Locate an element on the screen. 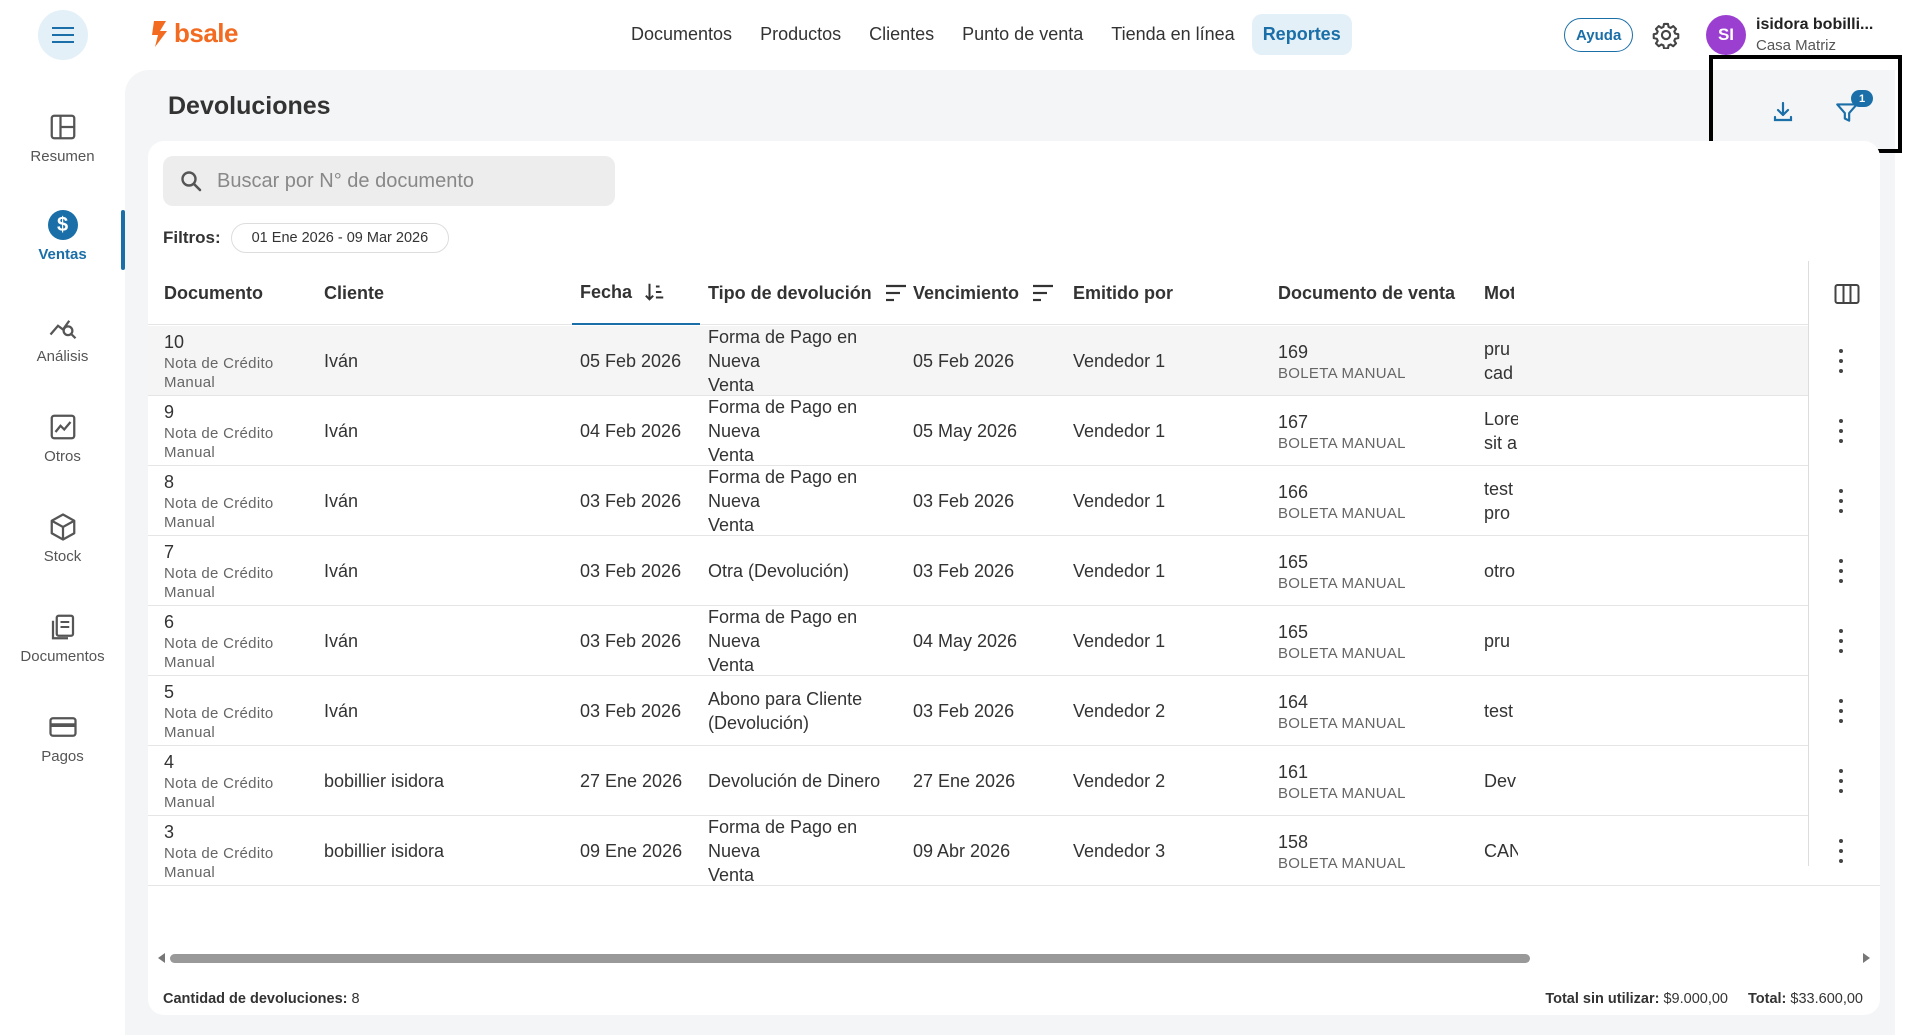 This screenshot has height=1035, width=1910. cell-tipo-devolucion-line: Forma de Pago en Nueva is located at coordinates (783, 839).